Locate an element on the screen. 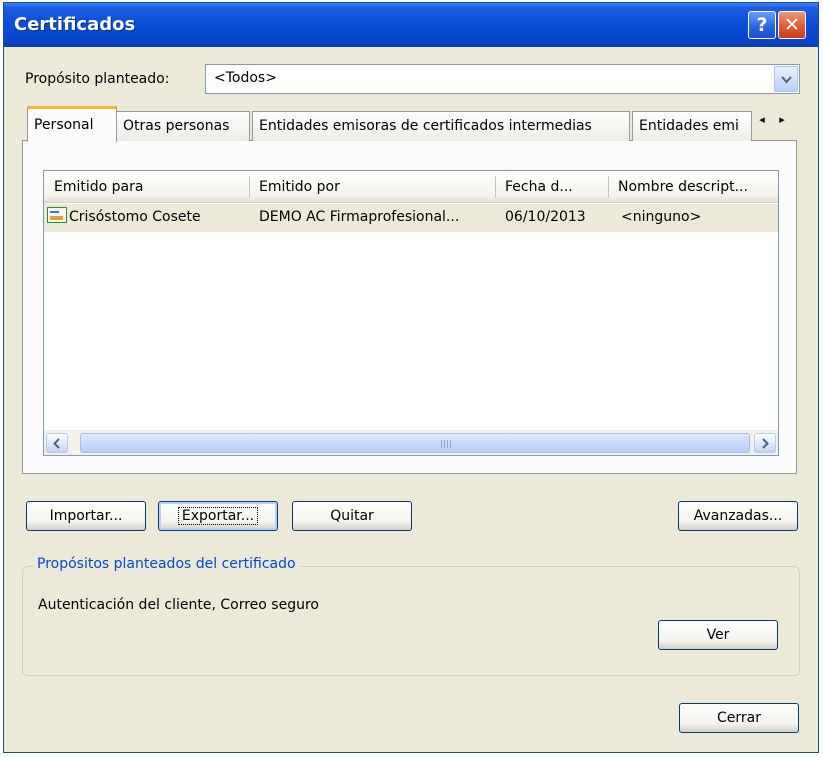  tab-scroll-arrows: ◂ ▸ is located at coordinates (775, 124).